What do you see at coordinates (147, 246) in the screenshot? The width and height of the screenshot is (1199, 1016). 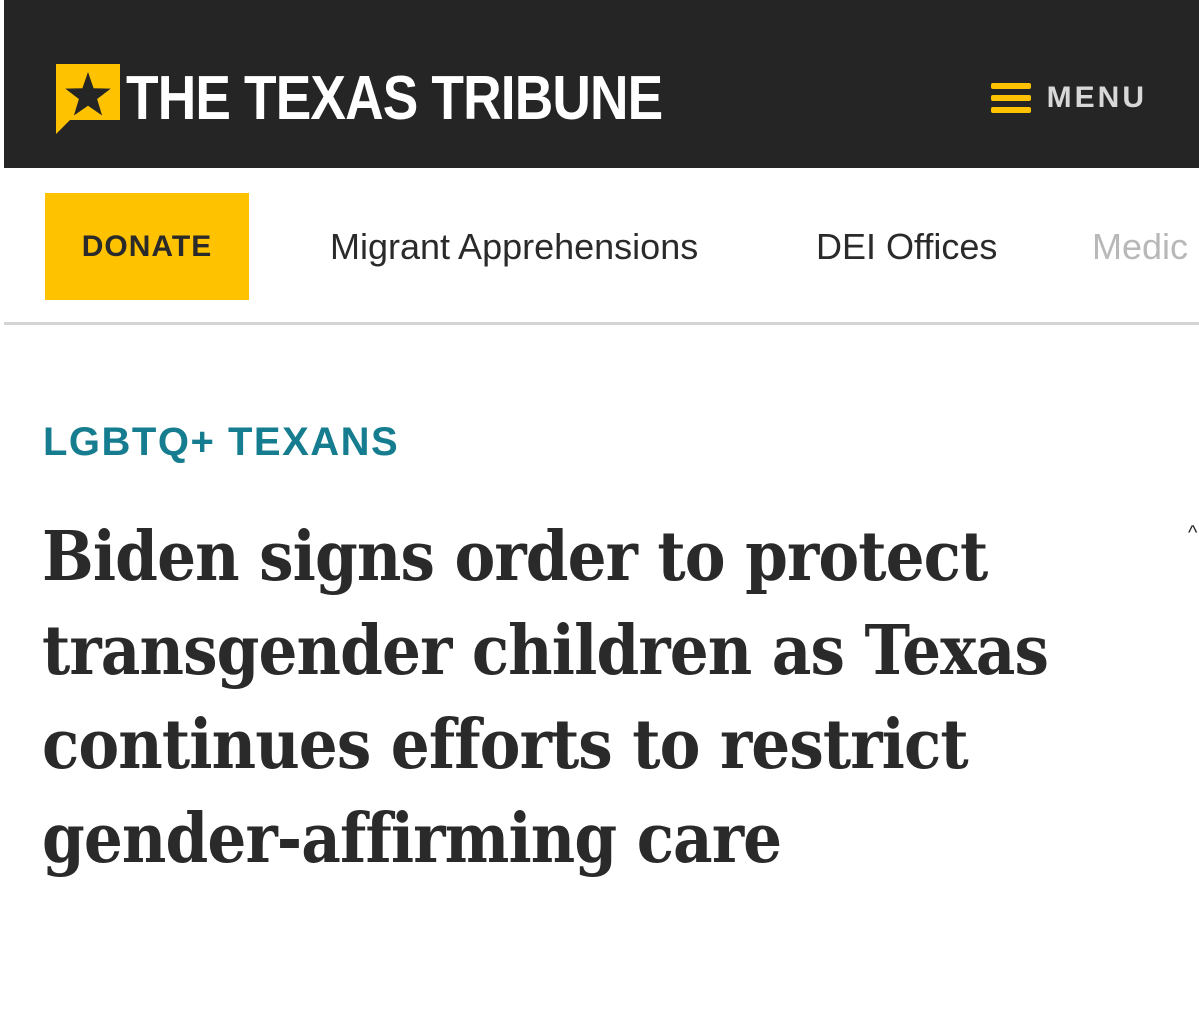 I see `donate-button: DONATE` at bounding box center [147, 246].